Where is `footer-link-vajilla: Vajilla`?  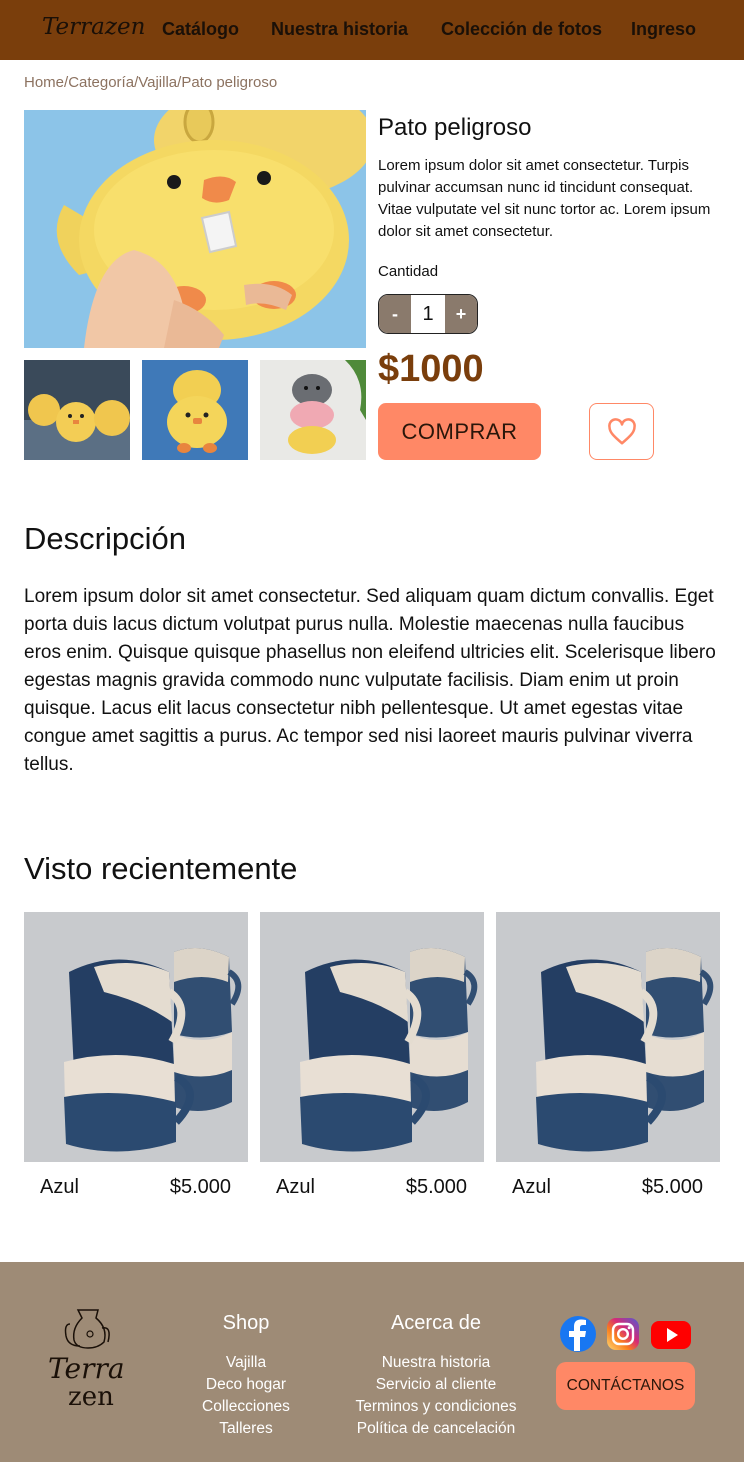 footer-link-vajilla: Vajilla is located at coordinates (246, 1363).